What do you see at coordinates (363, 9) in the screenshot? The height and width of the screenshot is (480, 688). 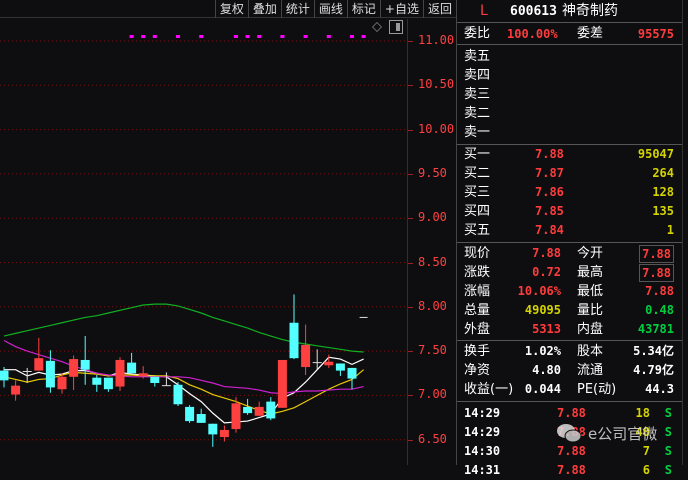 I see `toolbar-button: 标记` at bounding box center [363, 9].